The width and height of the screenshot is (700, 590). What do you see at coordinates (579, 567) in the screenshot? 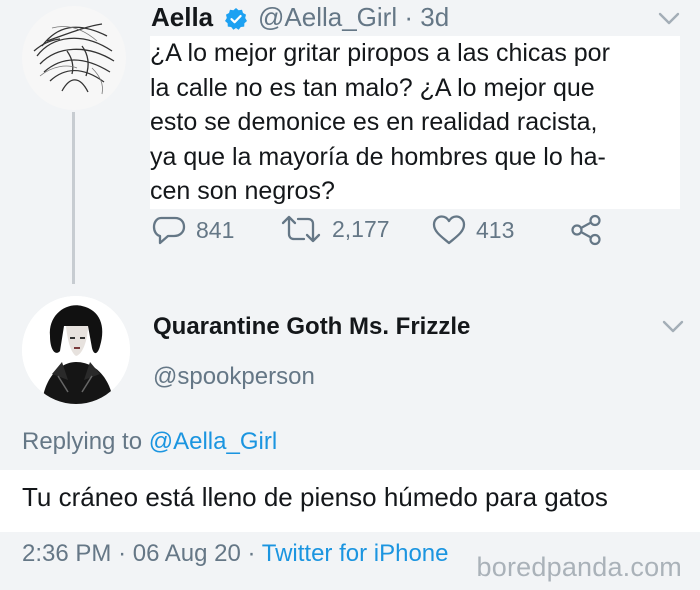
I see `watermark: boredpanda.com` at bounding box center [579, 567].